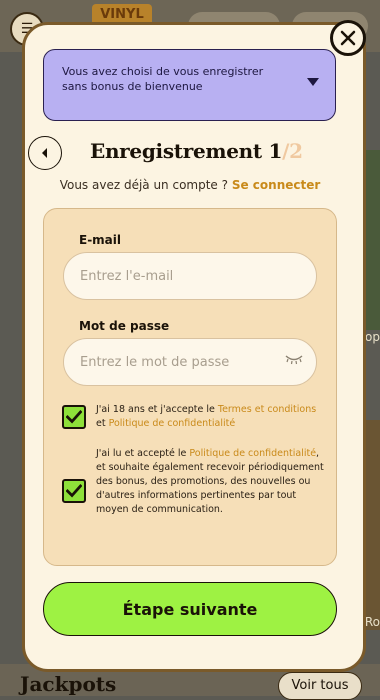 This screenshot has height=700, width=380. What do you see at coordinates (100, 240) in the screenshot?
I see `email-label: E-mail` at bounding box center [100, 240].